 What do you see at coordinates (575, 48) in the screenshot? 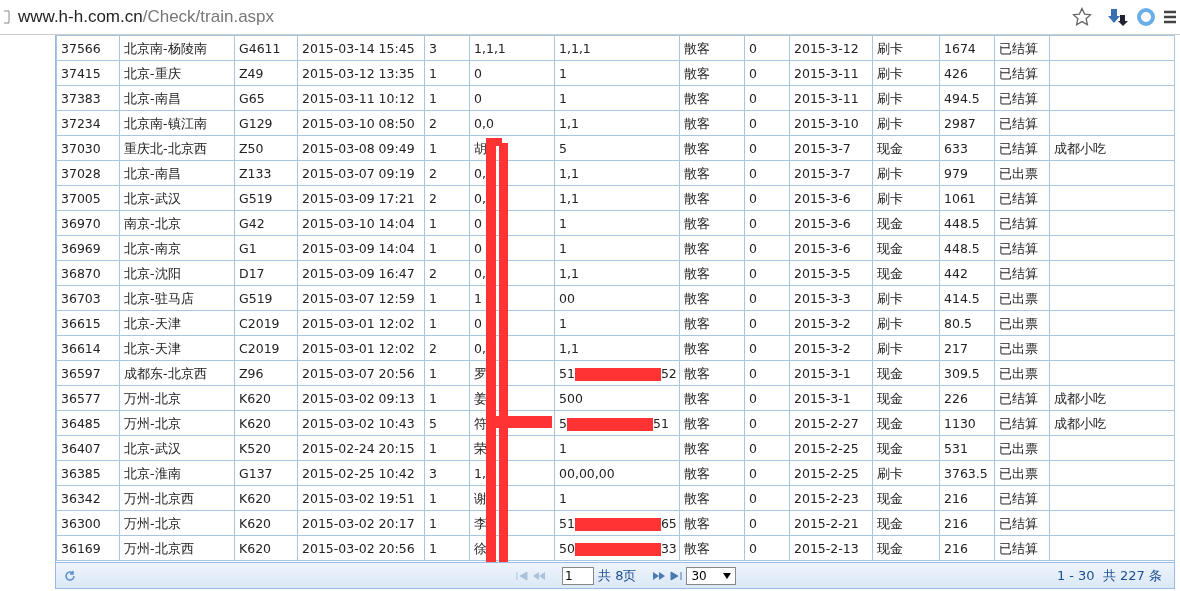
I see `id-number-text: 1,1,1` at bounding box center [575, 48].